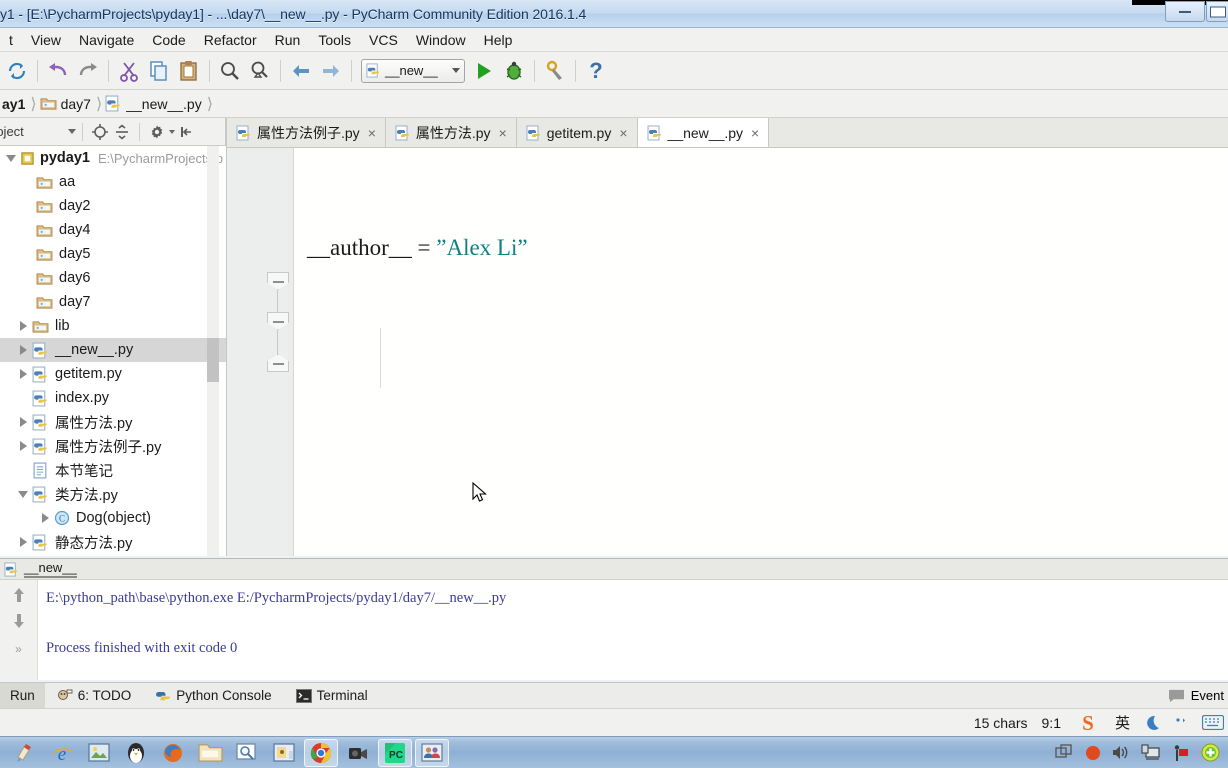 This screenshot has width=1228, height=768. I want to click on tree-row-leifangfa-py: 类方法.py, so click(113, 494).